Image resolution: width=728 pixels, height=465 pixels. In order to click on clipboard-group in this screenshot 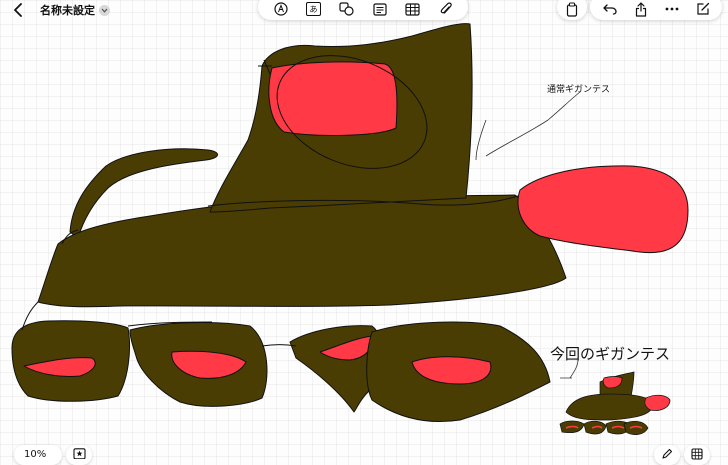, I will do `click(572, 10)`.